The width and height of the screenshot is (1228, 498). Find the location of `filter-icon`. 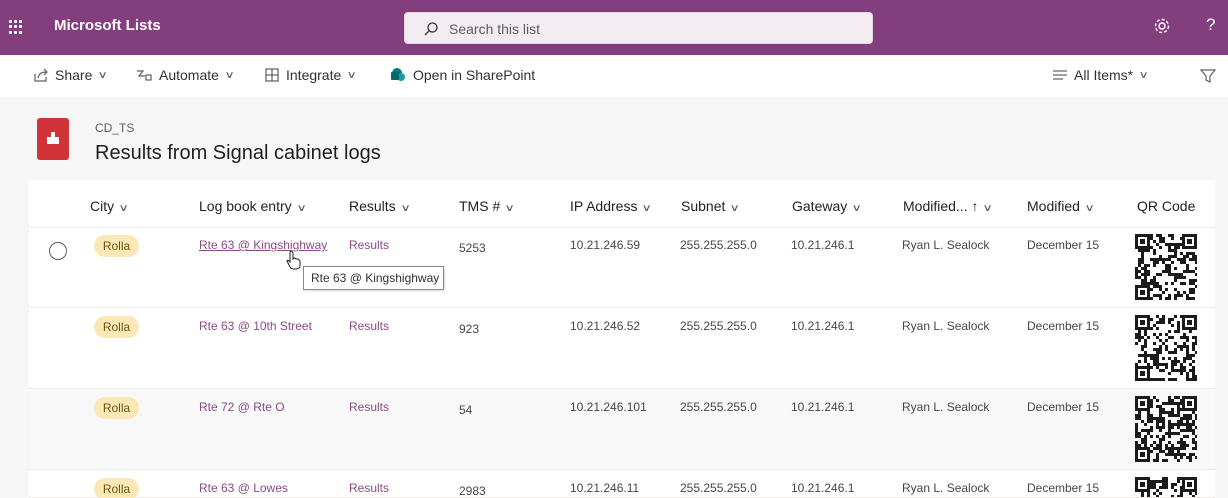

filter-icon is located at coordinates (1208, 76).